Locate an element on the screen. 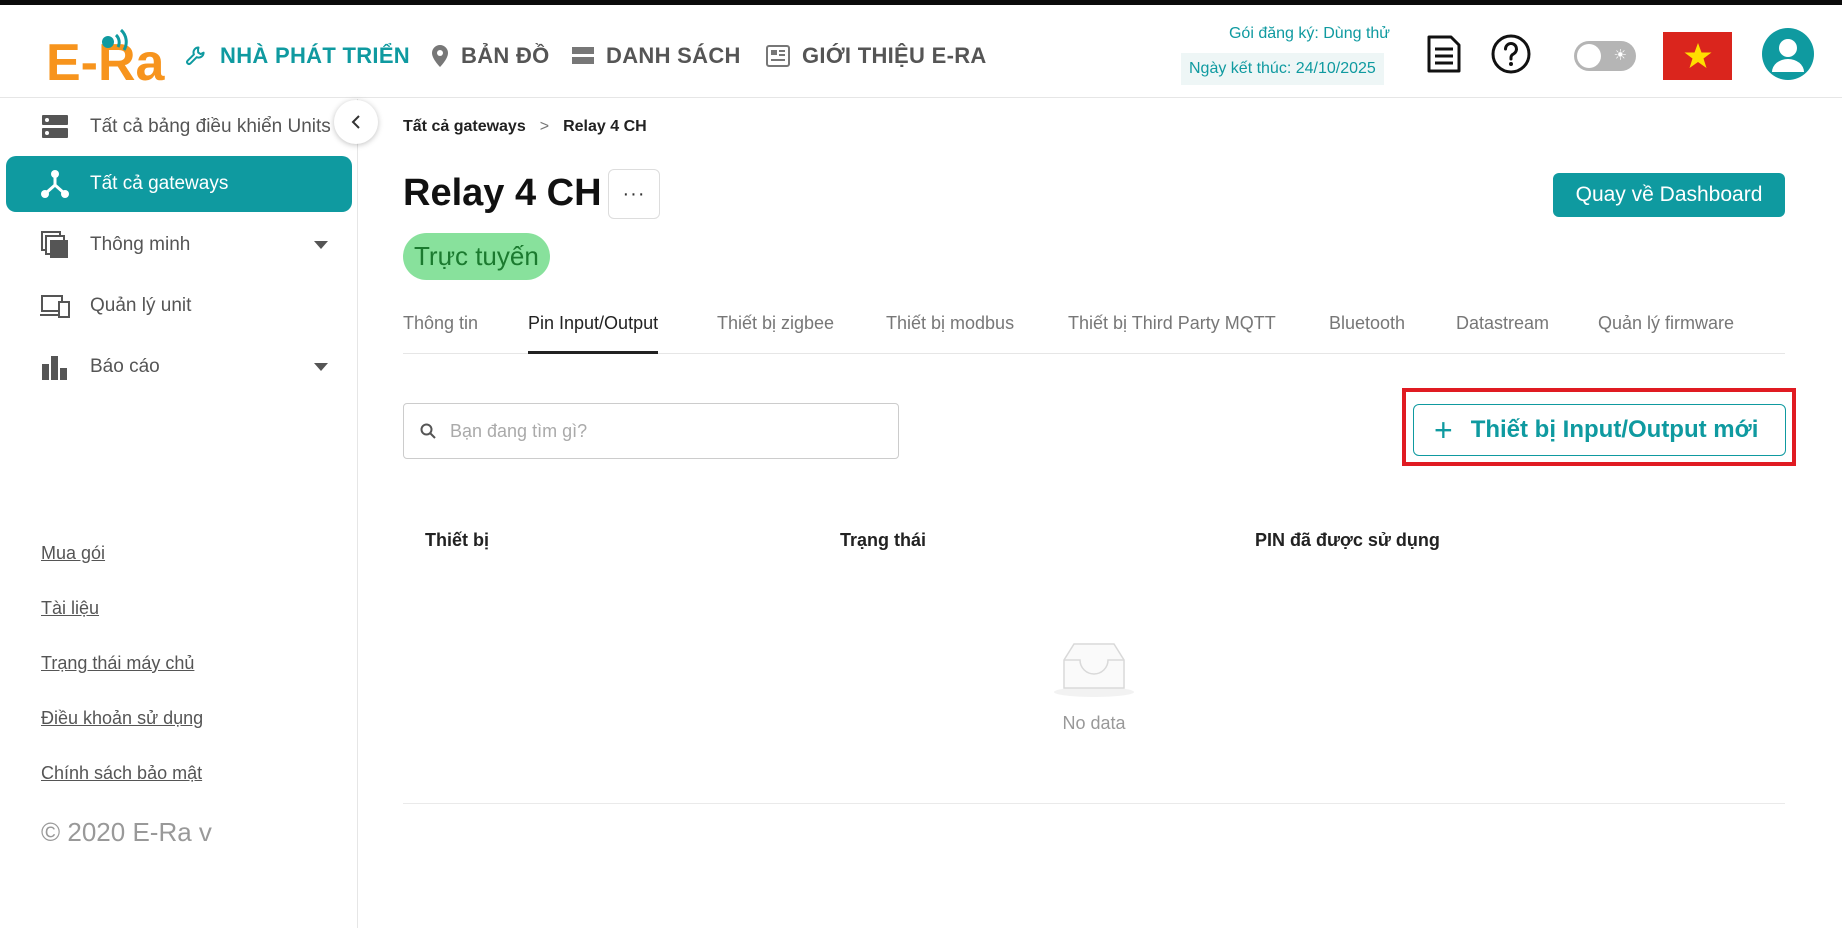  copyright: © 2020 E-Ra v is located at coordinates (126, 832).